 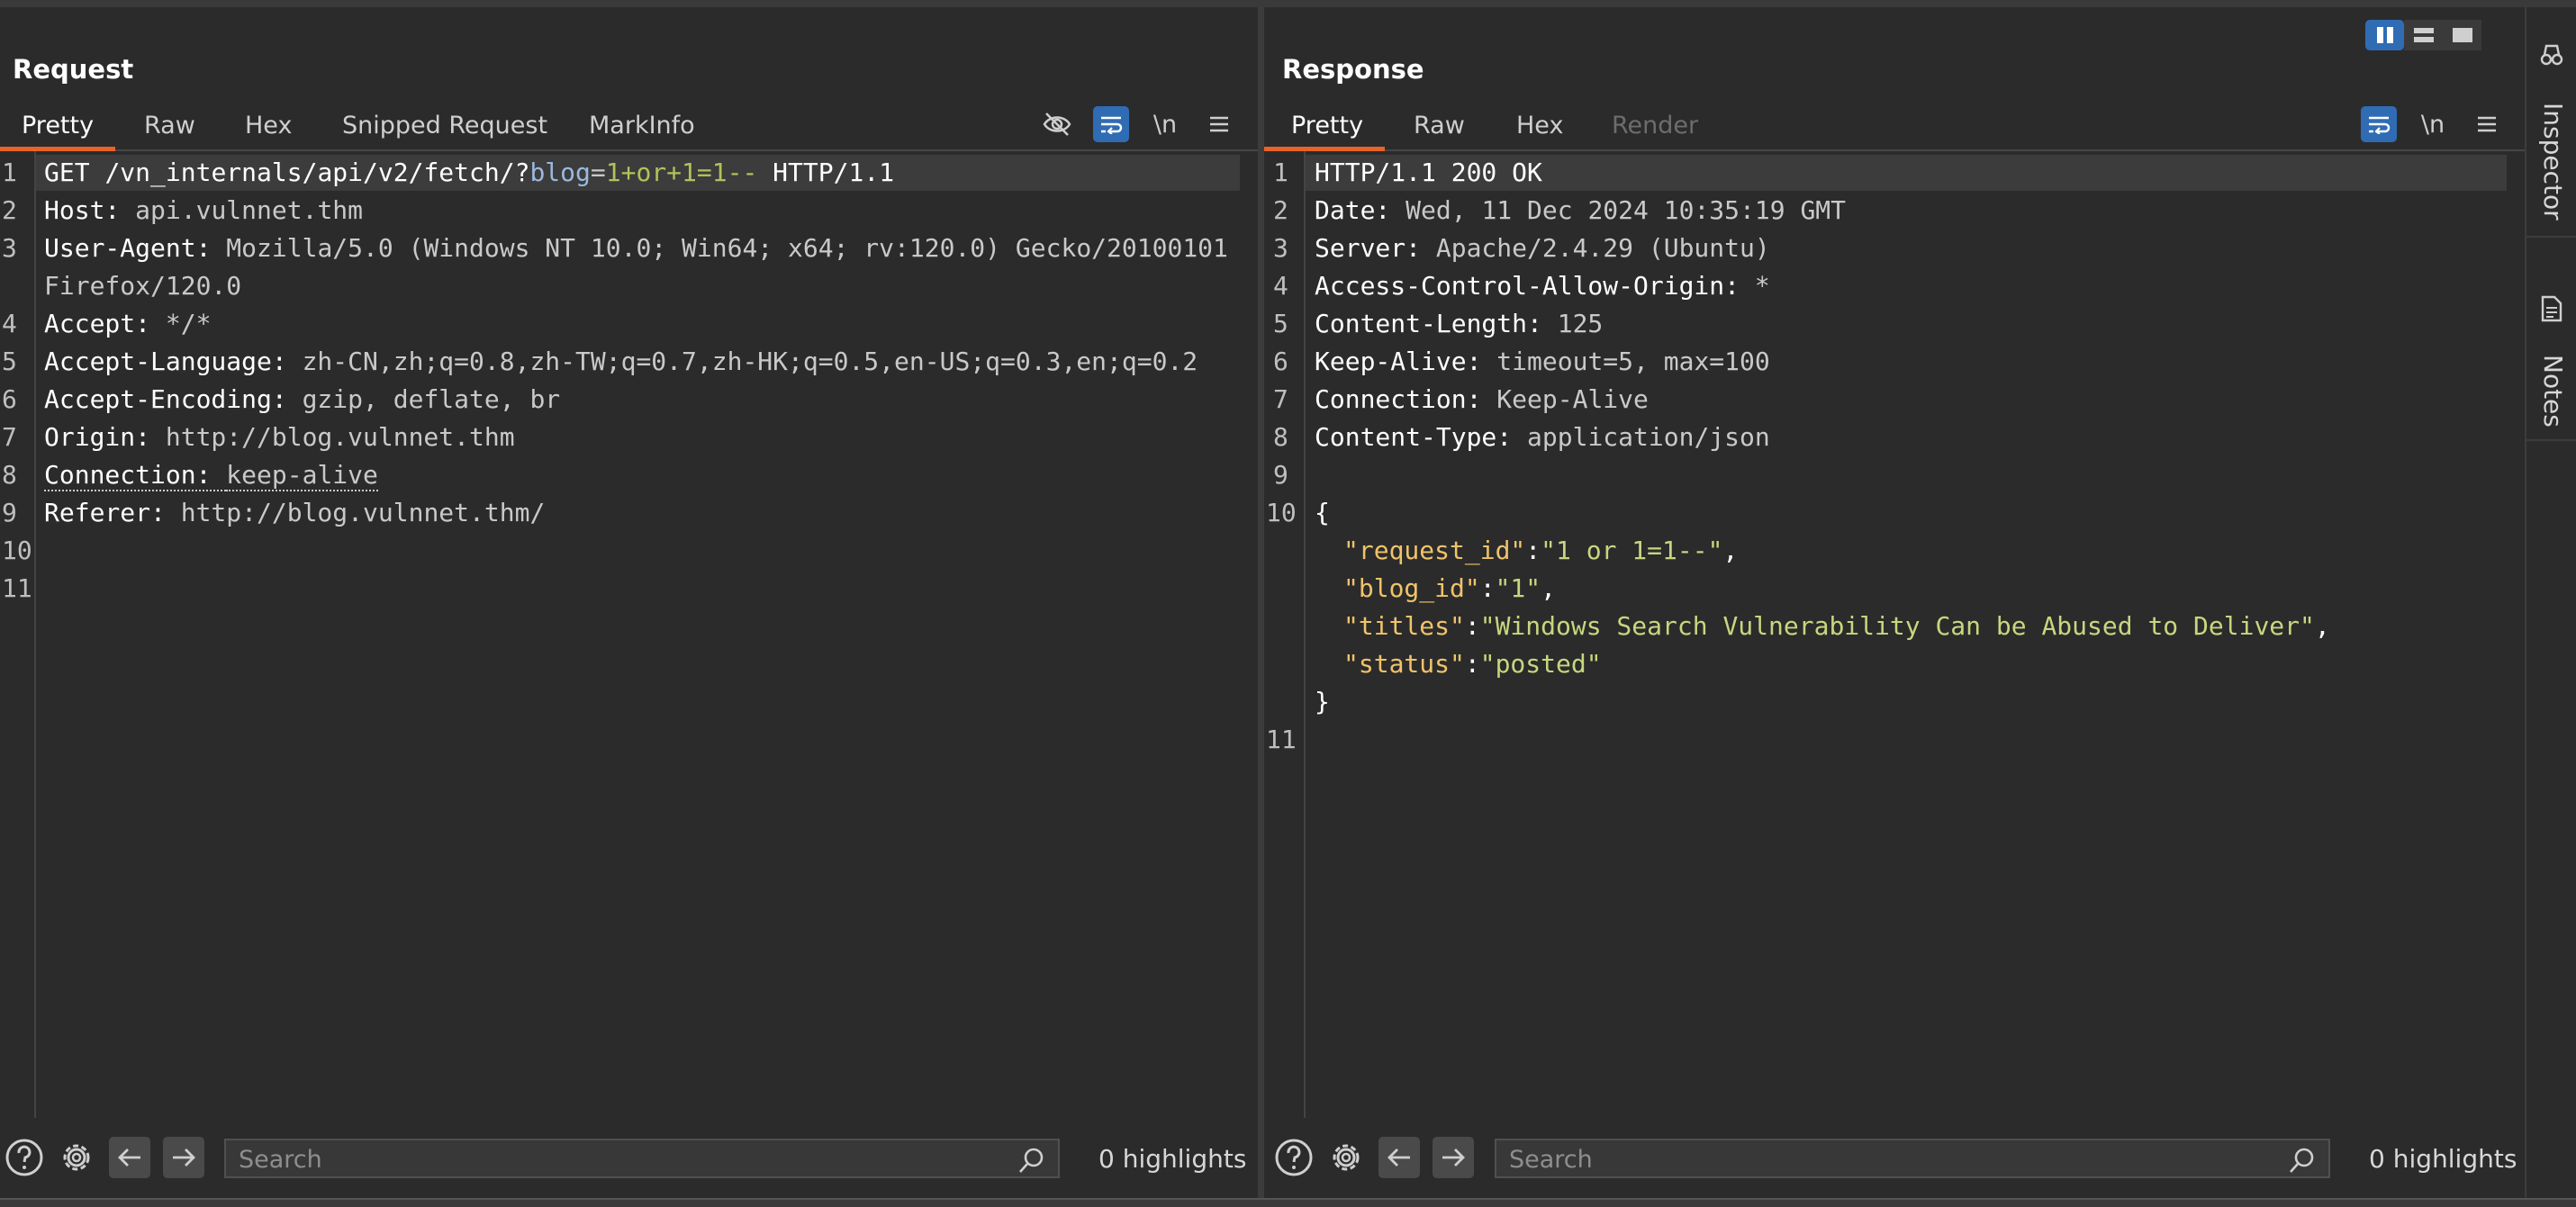 What do you see at coordinates (2553, 162) in the screenshot?
I see `inspector-label: Inspector` at bounding box center [2553, 162].